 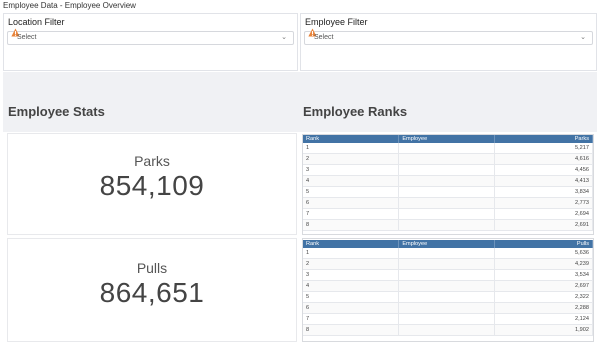 I want to click on employee-filter-label: Employee Filter, so click(x=336, y=22).